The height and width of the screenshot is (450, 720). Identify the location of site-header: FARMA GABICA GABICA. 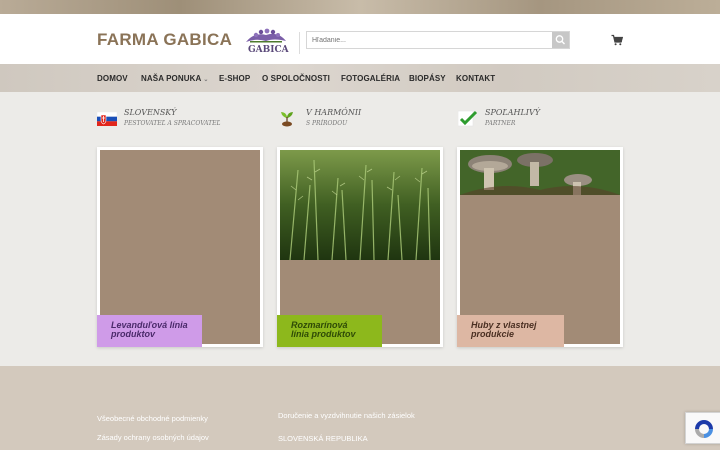
(360, 39).